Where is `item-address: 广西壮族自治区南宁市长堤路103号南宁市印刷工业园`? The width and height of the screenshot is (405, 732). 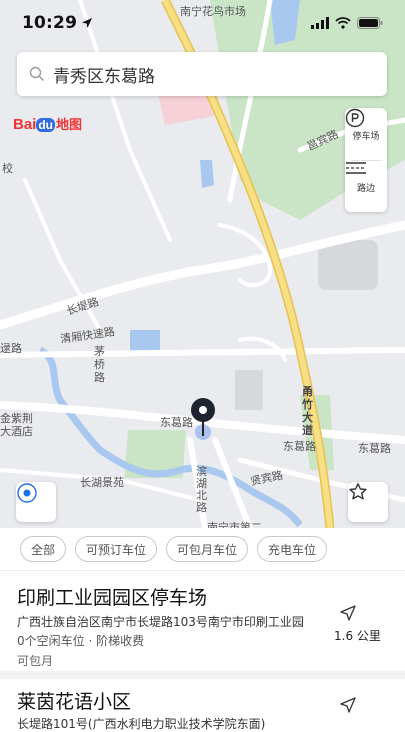 item-address: 广西壮族自治区南宁市长堤路103号南宁市印刷工业园 is located at coordinates (160, 622).